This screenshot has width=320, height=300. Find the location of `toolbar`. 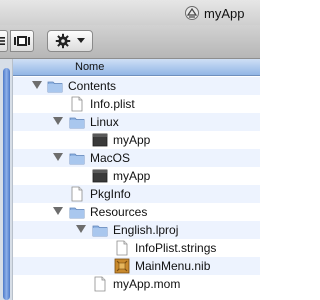

toolbar is located at coordinates (130, 42).